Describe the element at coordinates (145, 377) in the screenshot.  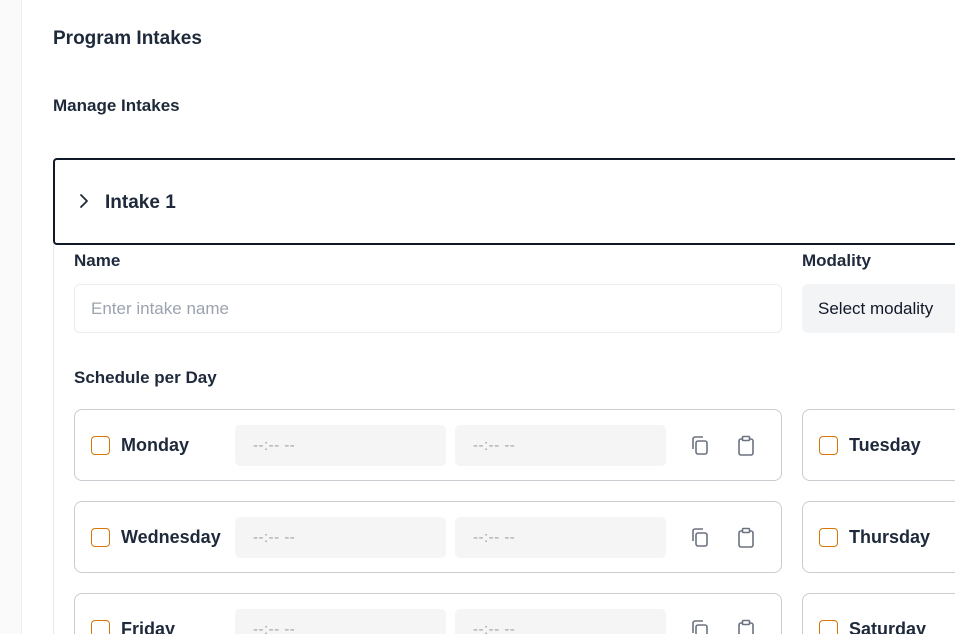
I see `schedule-label: Schedule per Day` at that location.